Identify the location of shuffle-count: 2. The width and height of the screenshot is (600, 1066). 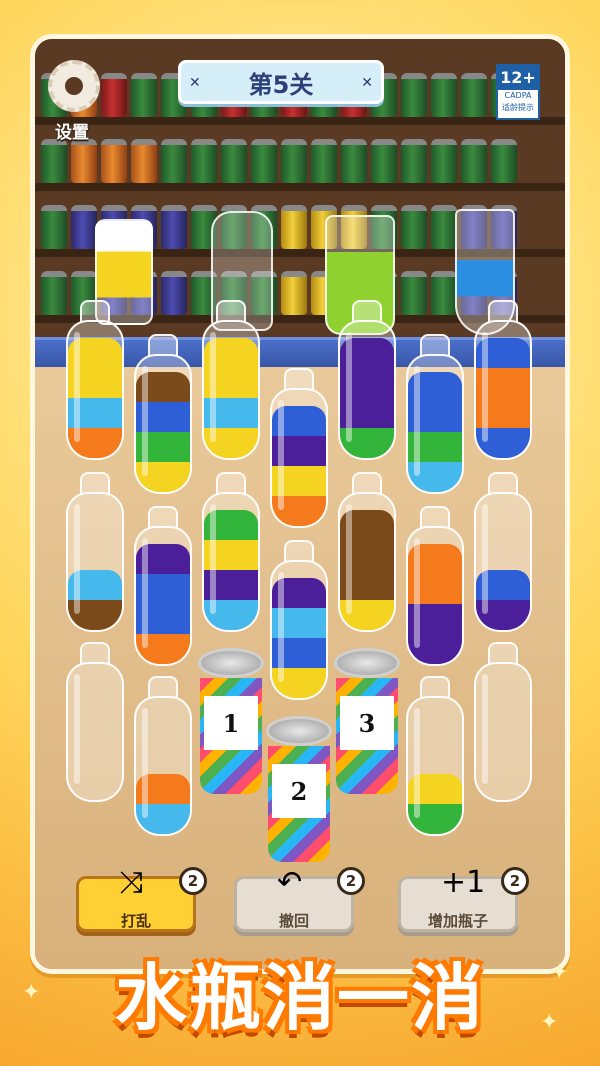
(193, 881).